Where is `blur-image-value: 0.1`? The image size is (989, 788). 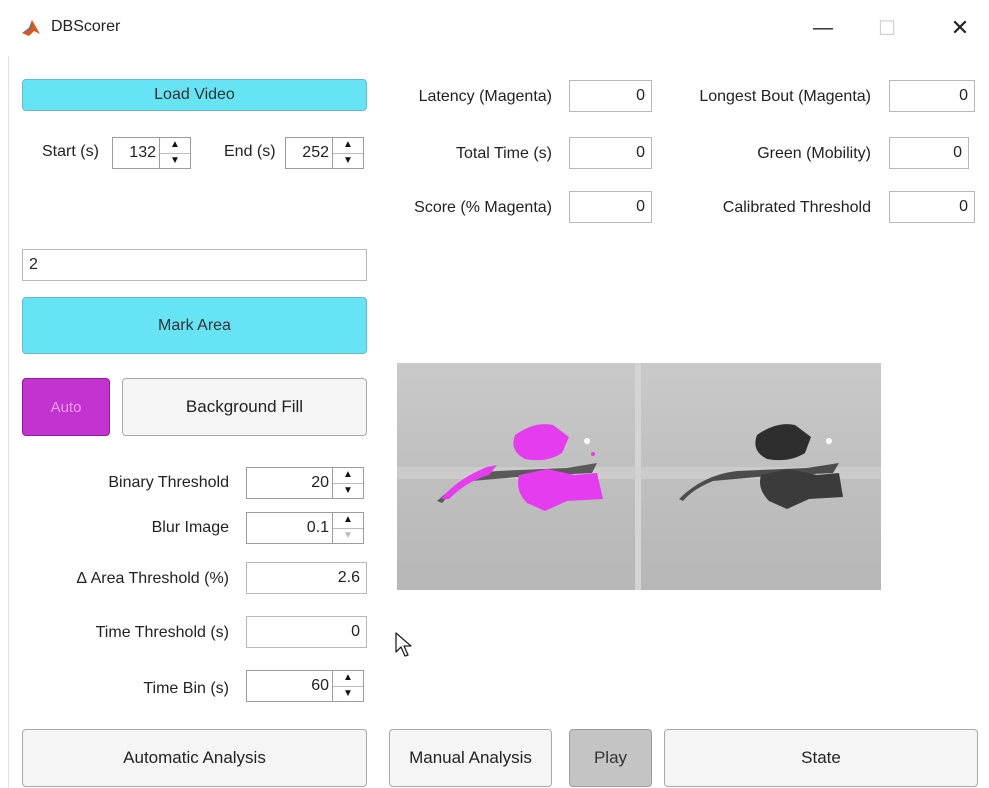
blur-image-value: 0.1 is located at coordinates (317, 527).